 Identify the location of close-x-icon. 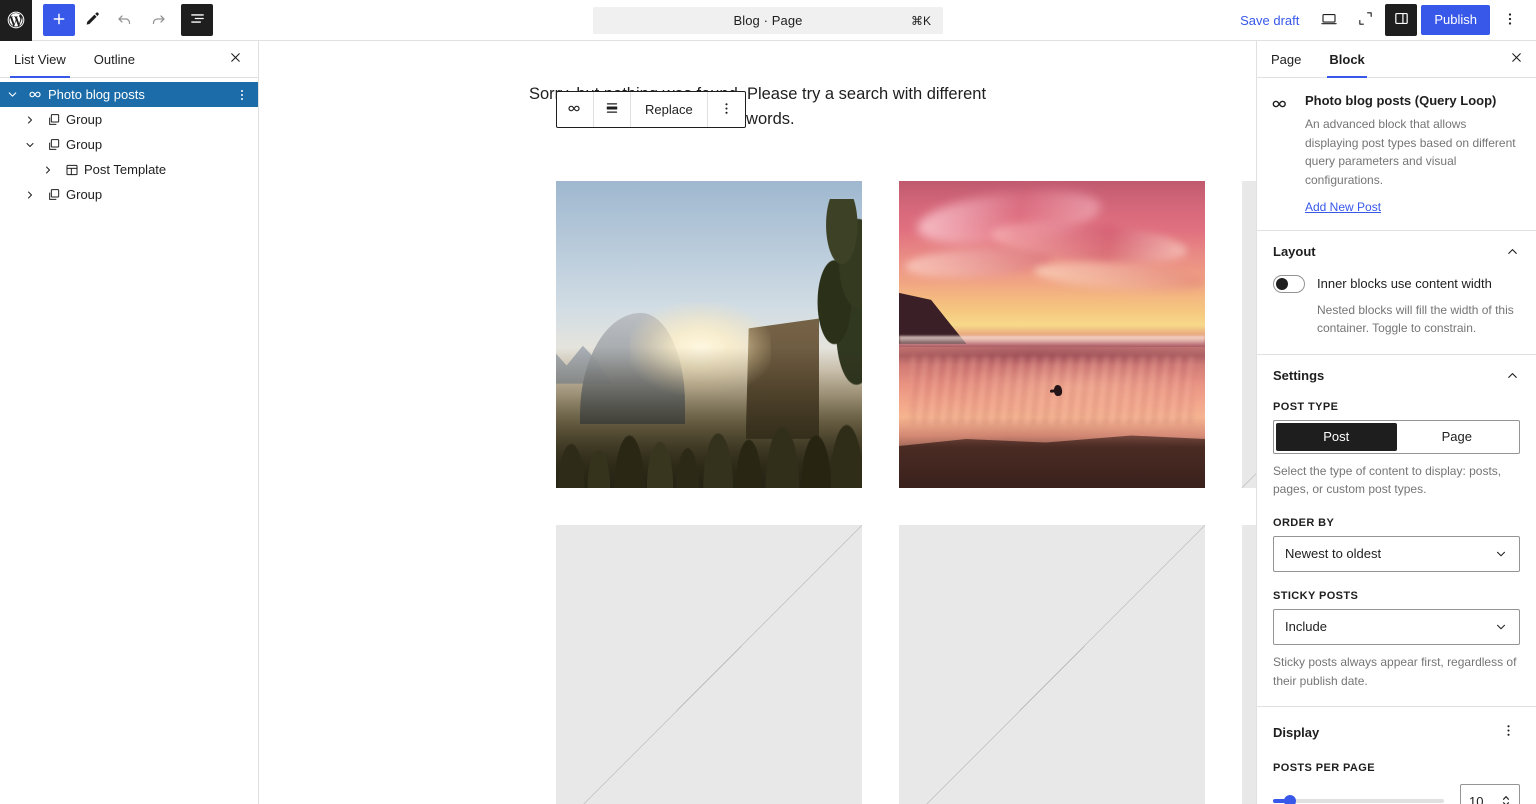
(235, 59).